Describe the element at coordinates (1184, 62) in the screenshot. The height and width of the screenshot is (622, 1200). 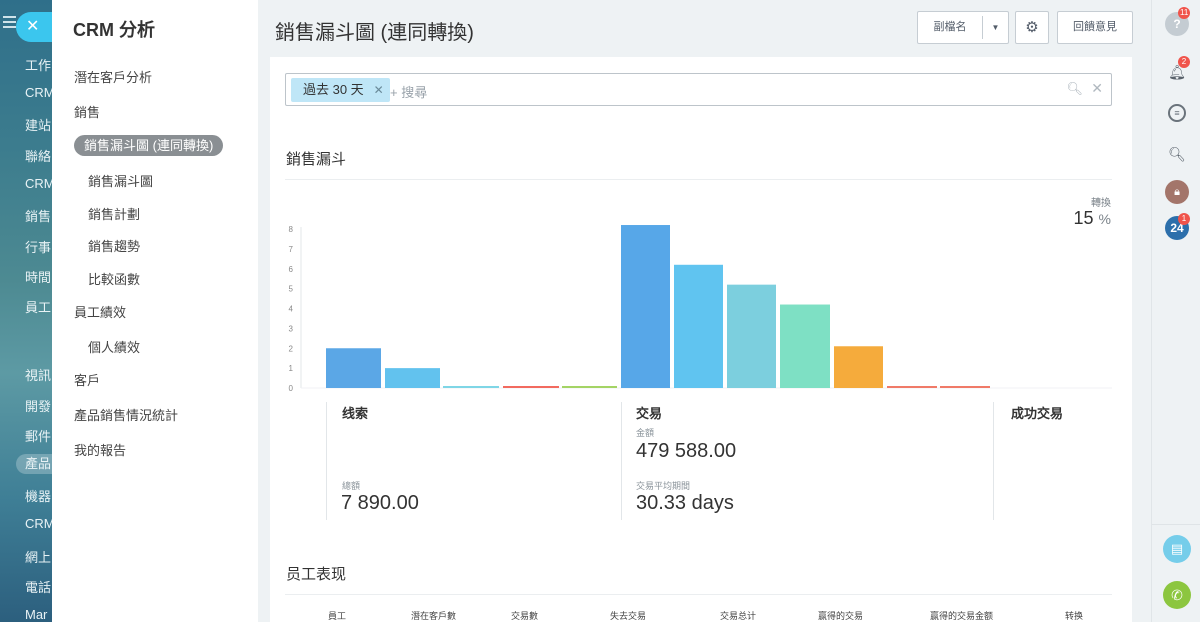
I see `notification-badge: 2` at that location.